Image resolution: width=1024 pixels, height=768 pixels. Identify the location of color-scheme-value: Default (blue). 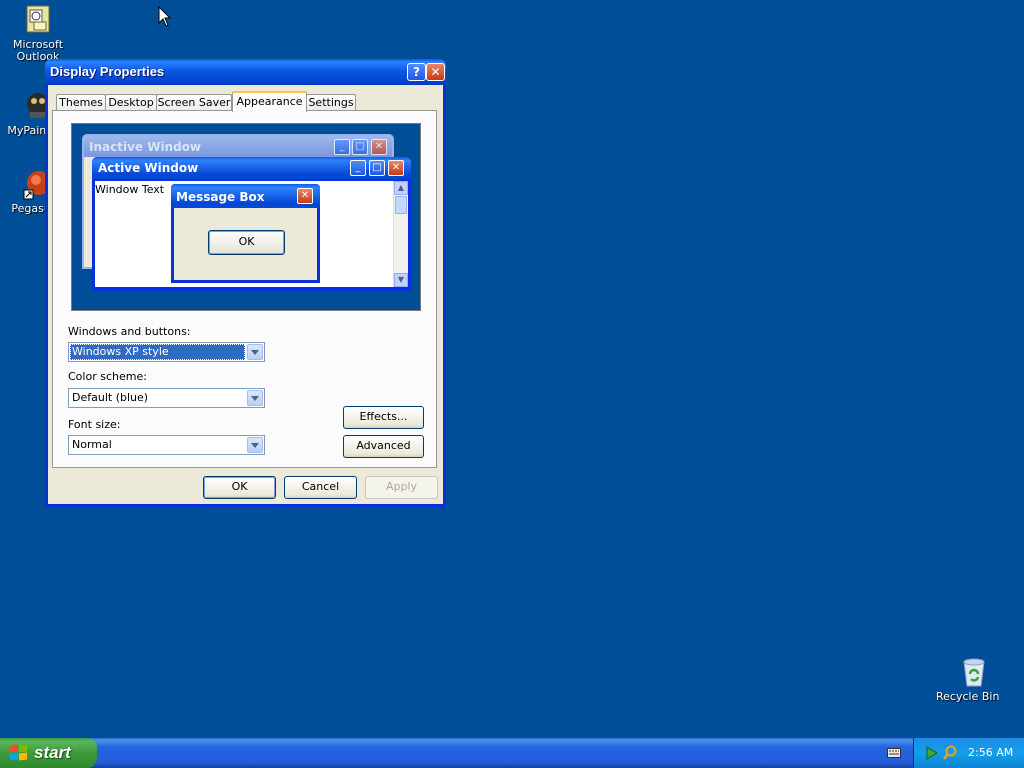
(110, 397).